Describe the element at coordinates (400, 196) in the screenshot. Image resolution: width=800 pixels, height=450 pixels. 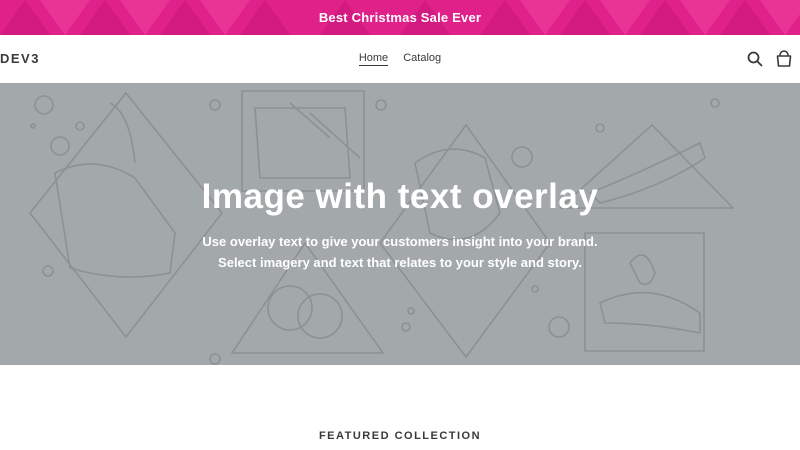
I see `hero-title: Image with text overlay` at that location.